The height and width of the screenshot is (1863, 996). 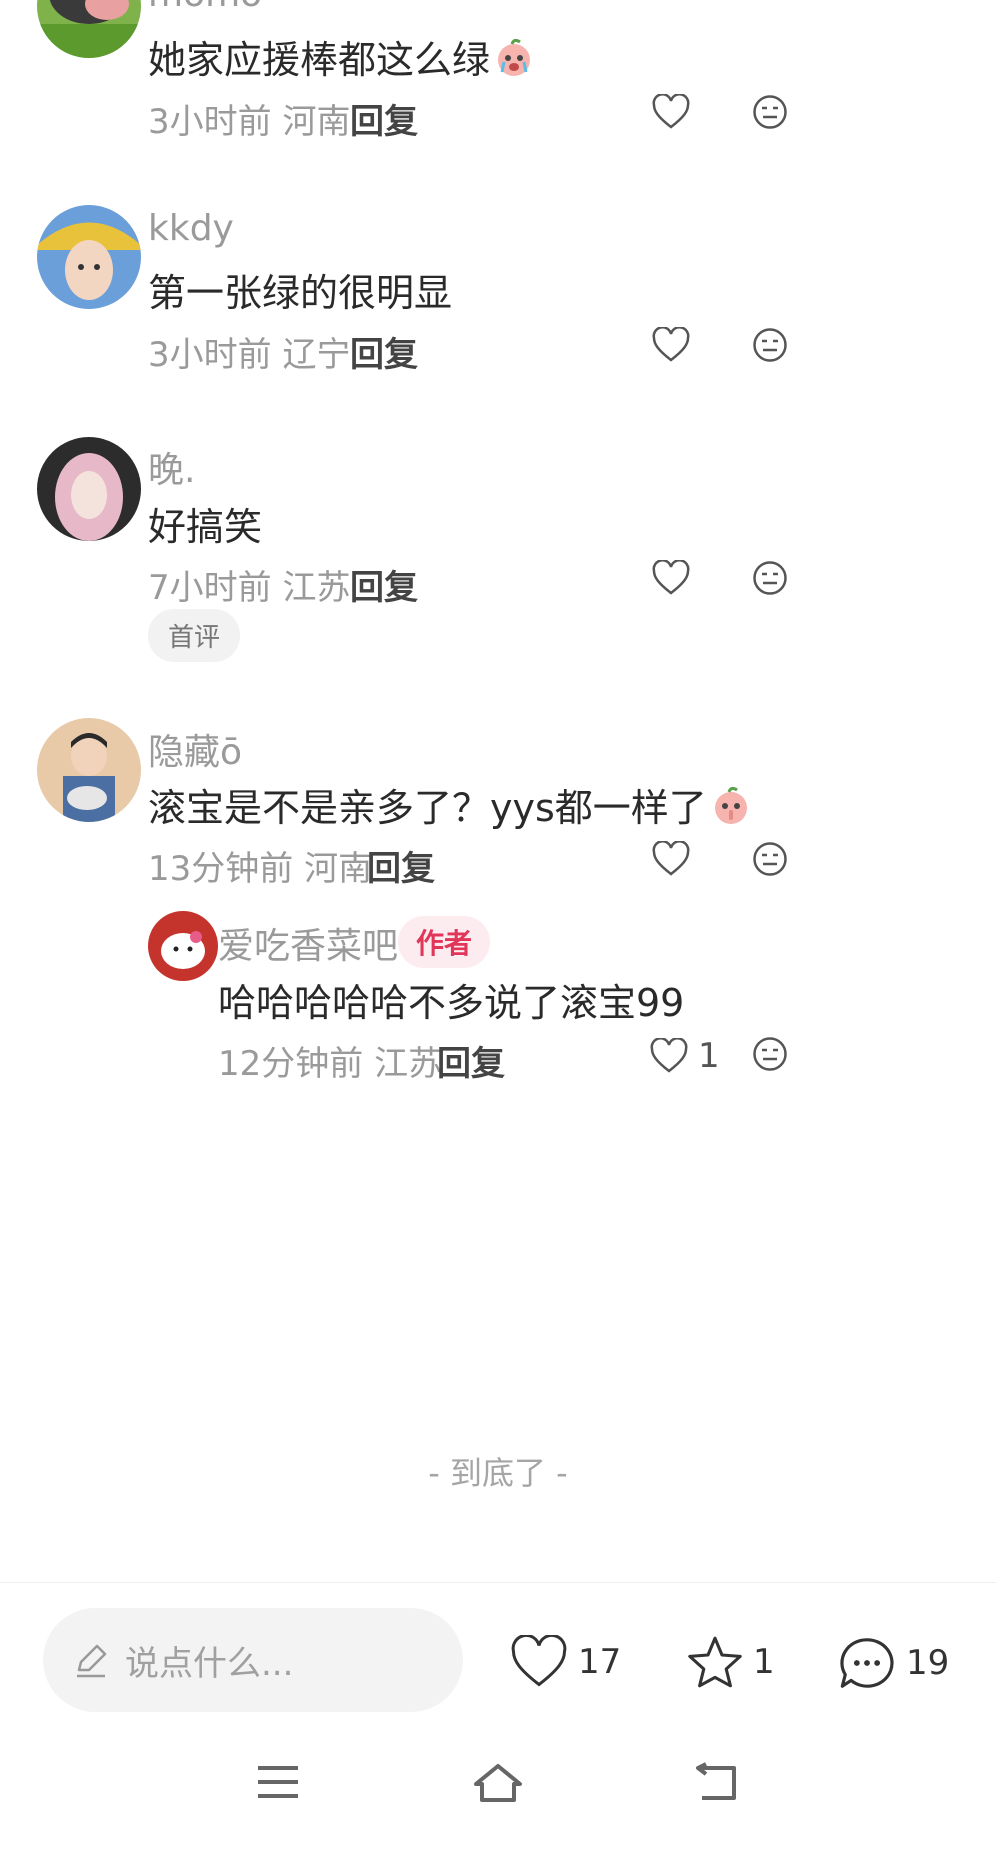 I want to click on home-button, so click(x=498, y=1785).